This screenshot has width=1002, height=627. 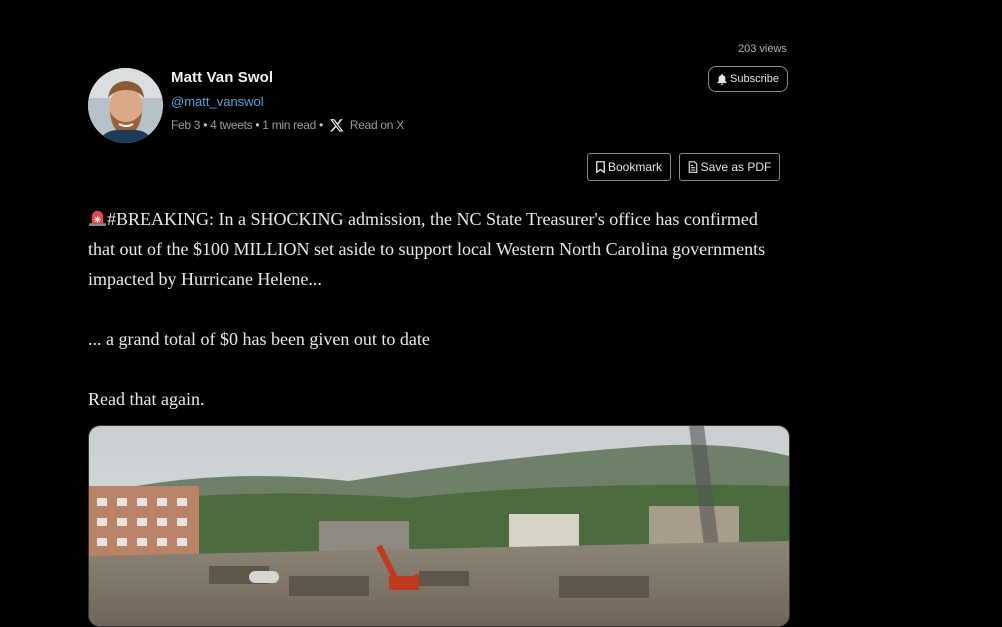 I want to click on police-light-icon, so click(x=97, y=218).